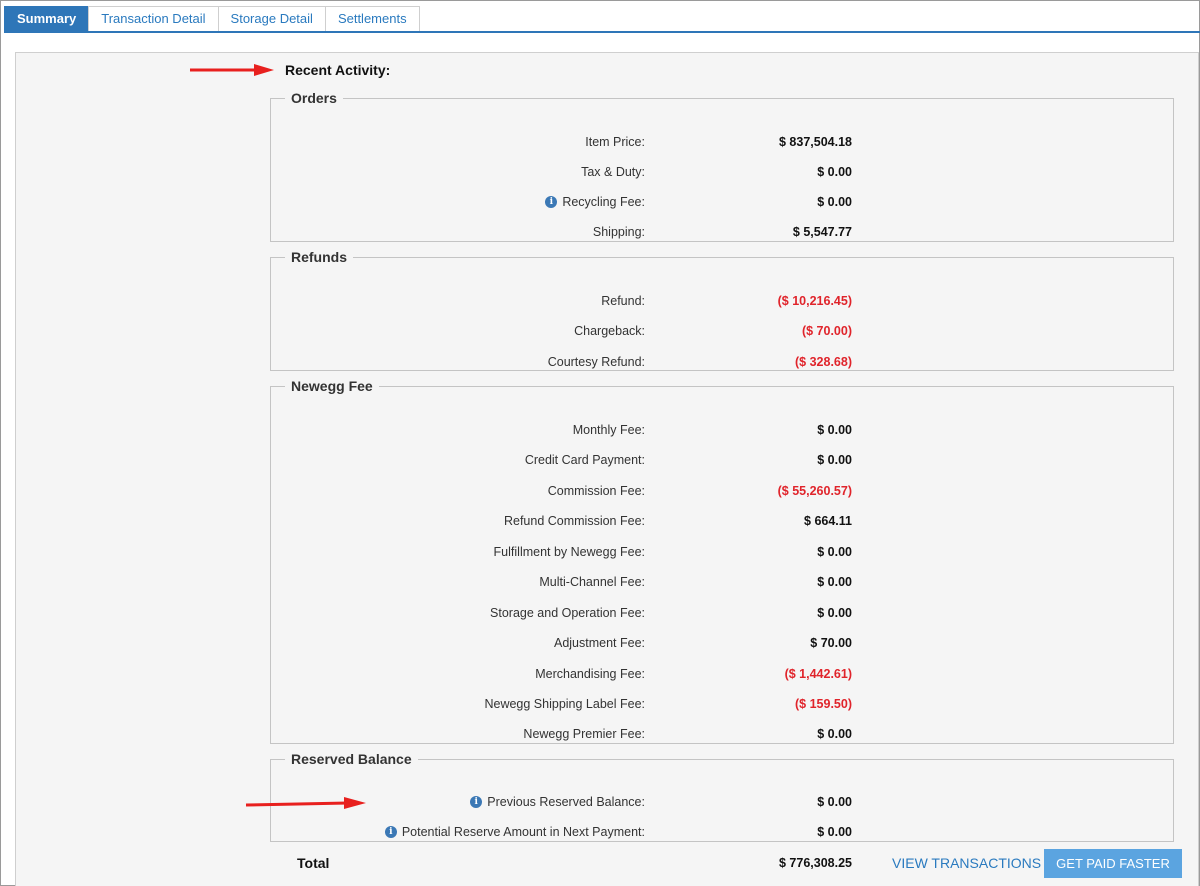 The width and height of the screenshot is (1200, 886). I want to click on potential-reserve-value: $ 0.00, so click(834, 832).